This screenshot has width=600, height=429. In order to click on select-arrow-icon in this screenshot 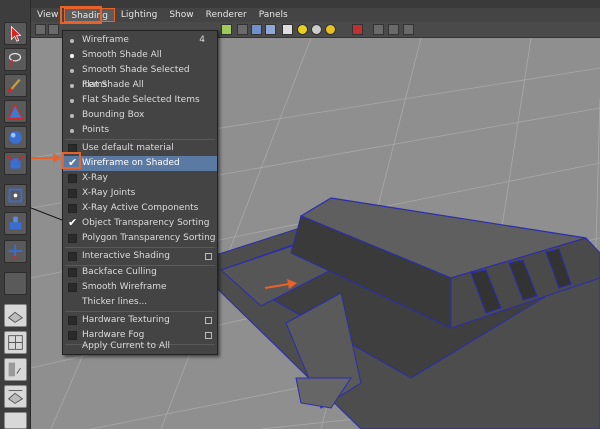, I will do `click(15, 33)`.